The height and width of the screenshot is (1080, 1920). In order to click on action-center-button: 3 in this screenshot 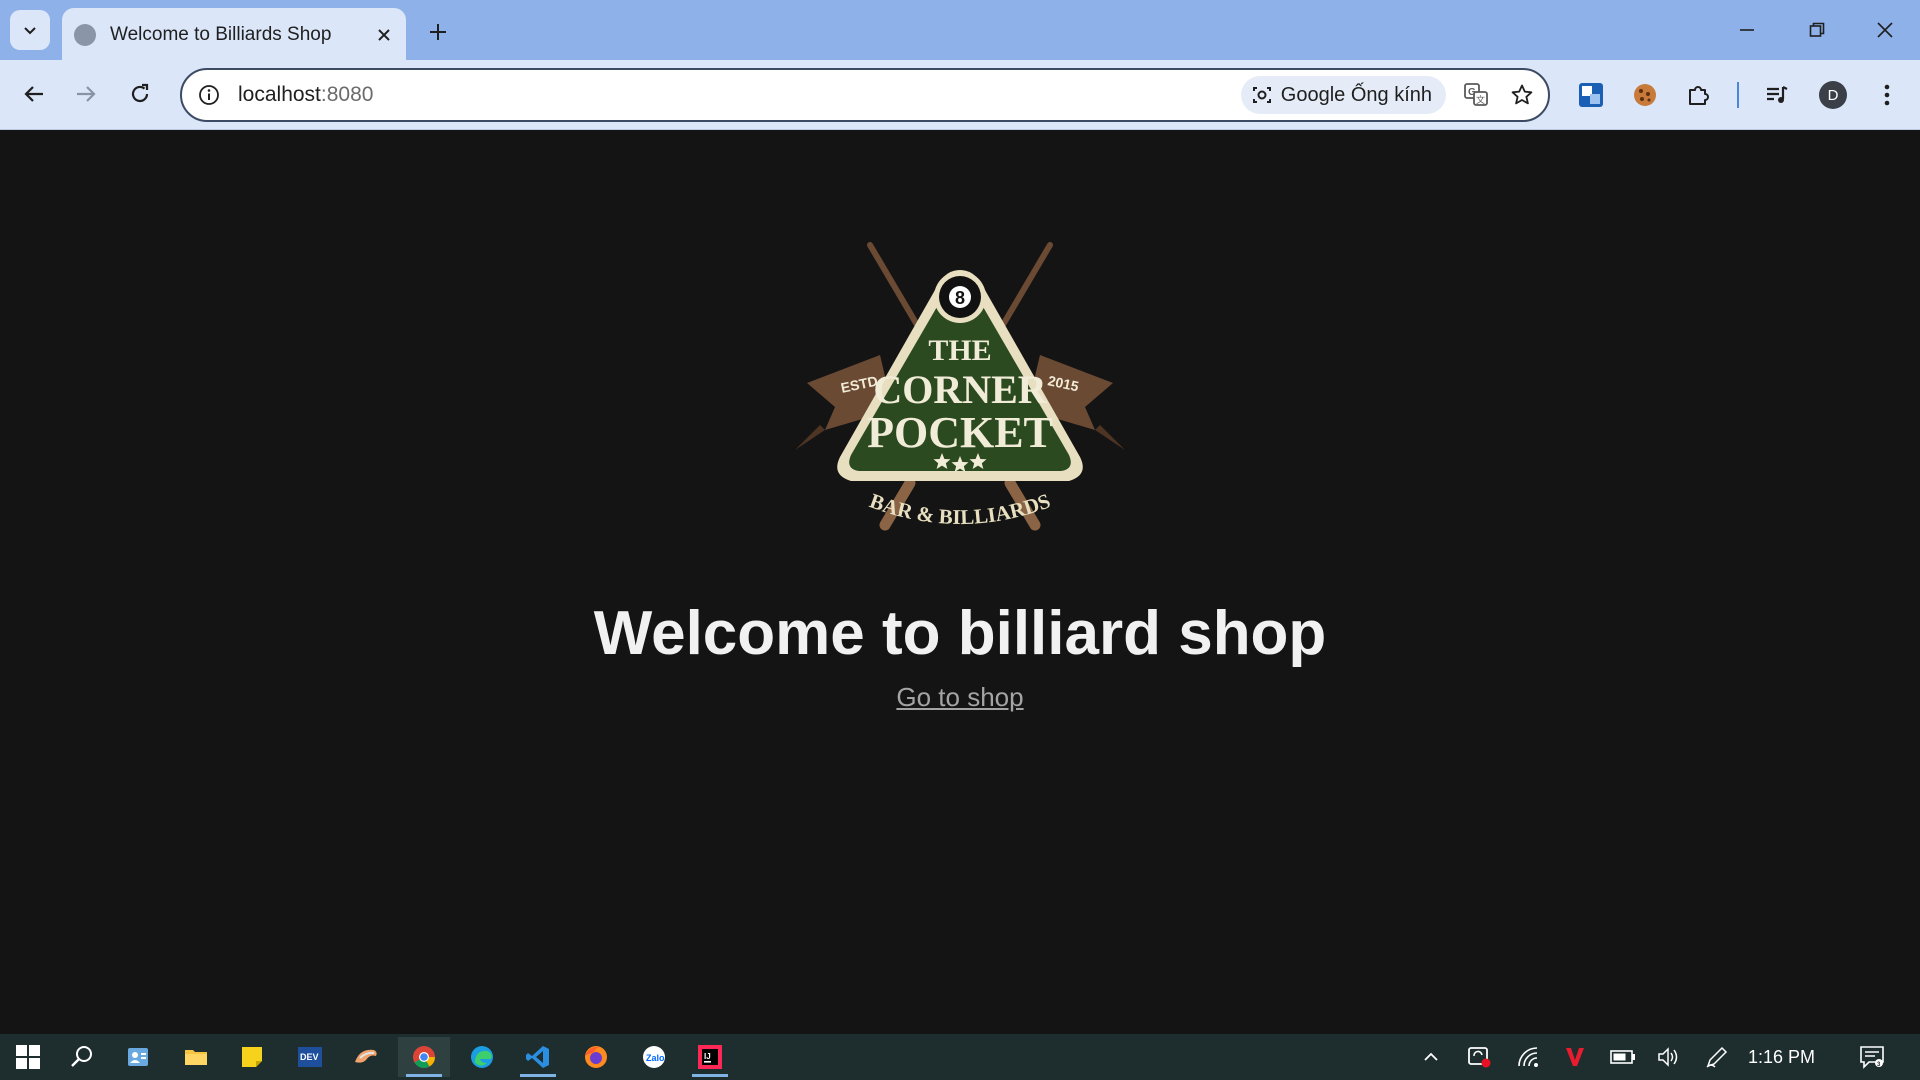, I will do `click(1872, 1057)`.